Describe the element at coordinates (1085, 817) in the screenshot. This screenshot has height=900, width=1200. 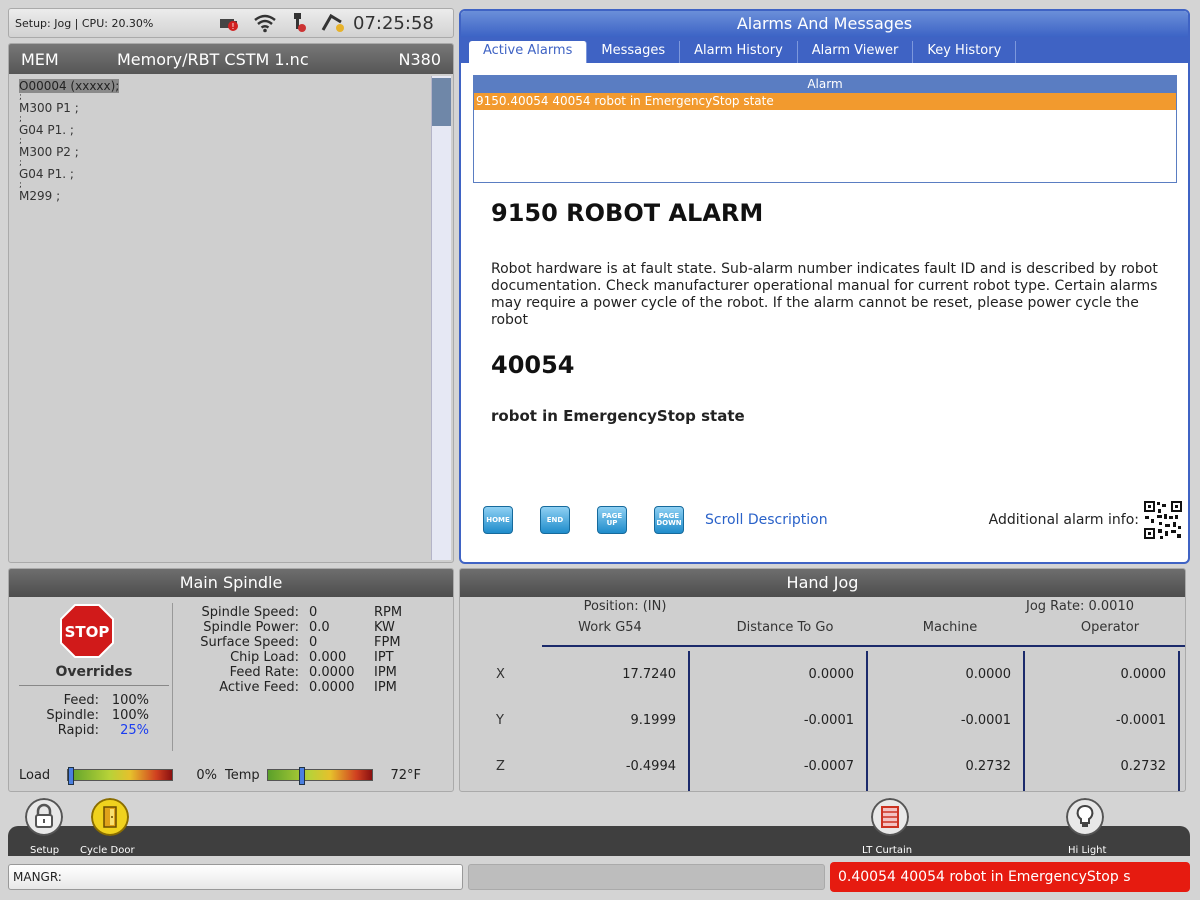
I see `lightbulb-icon` at that location.